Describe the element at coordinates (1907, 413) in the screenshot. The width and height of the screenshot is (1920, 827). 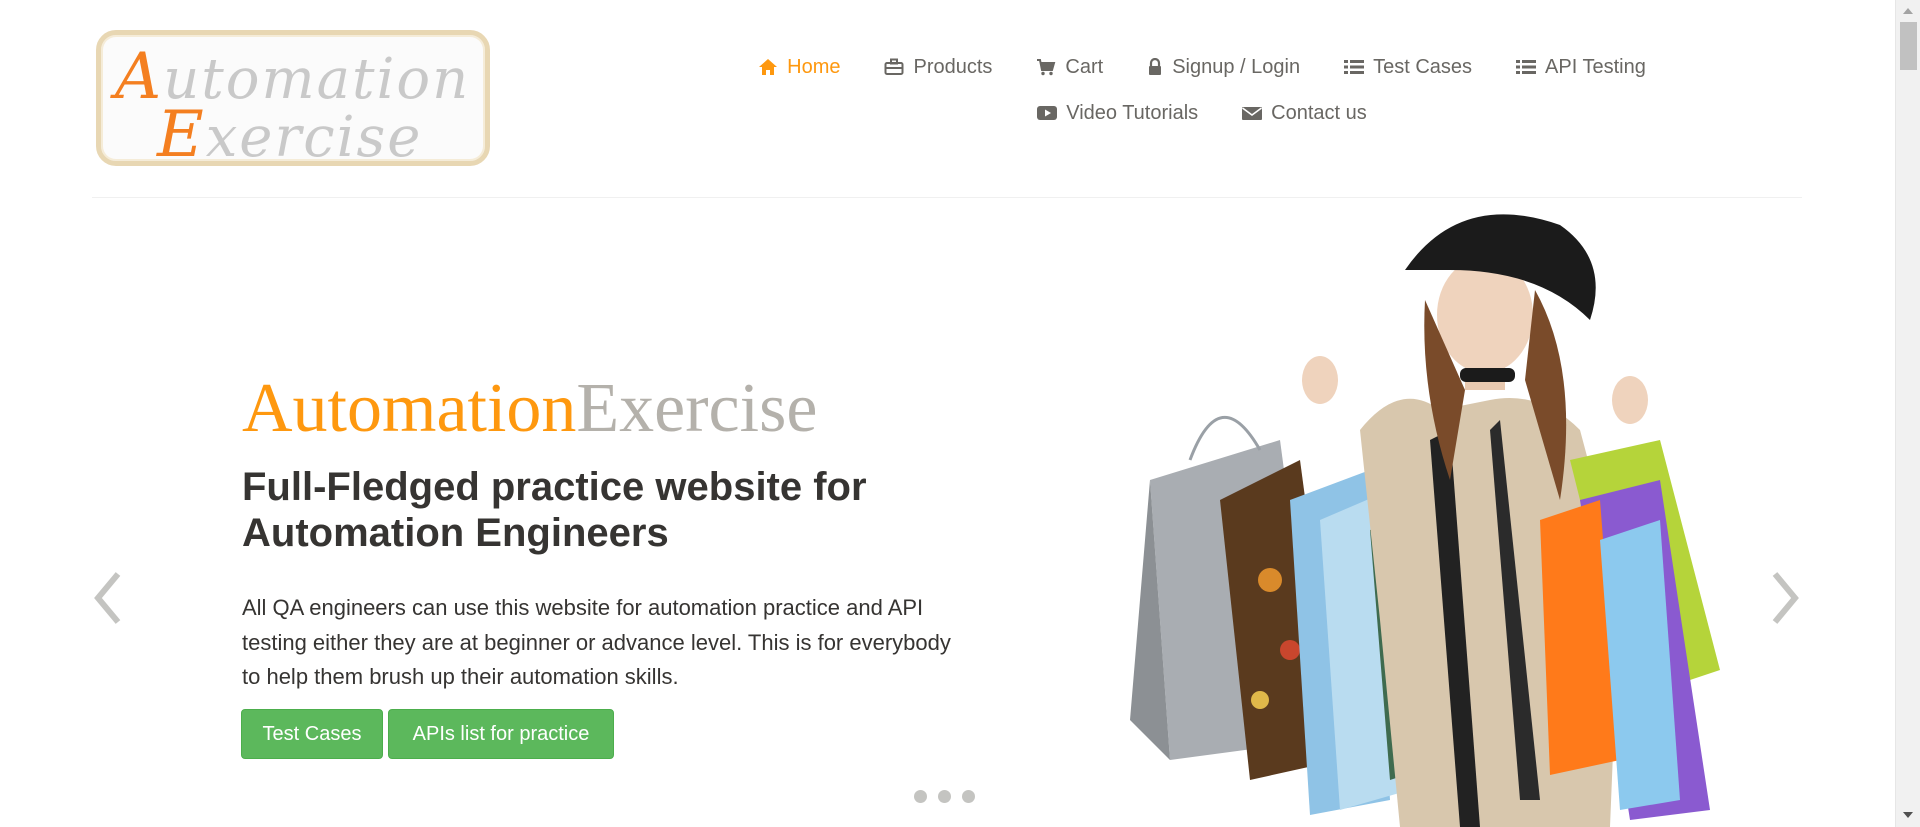
I see `page-scrollbar` at that location.